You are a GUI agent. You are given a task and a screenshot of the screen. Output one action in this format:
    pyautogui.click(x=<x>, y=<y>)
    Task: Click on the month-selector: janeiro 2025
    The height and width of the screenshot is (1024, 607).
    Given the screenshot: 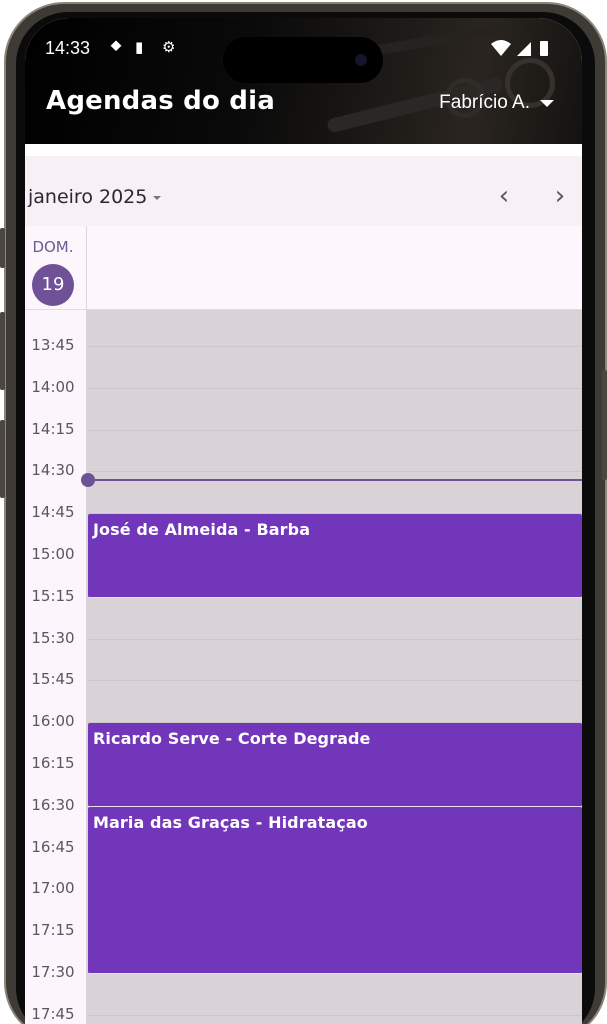 What is the action you would take?
    pyautogui.click(x=95, y=197)
    